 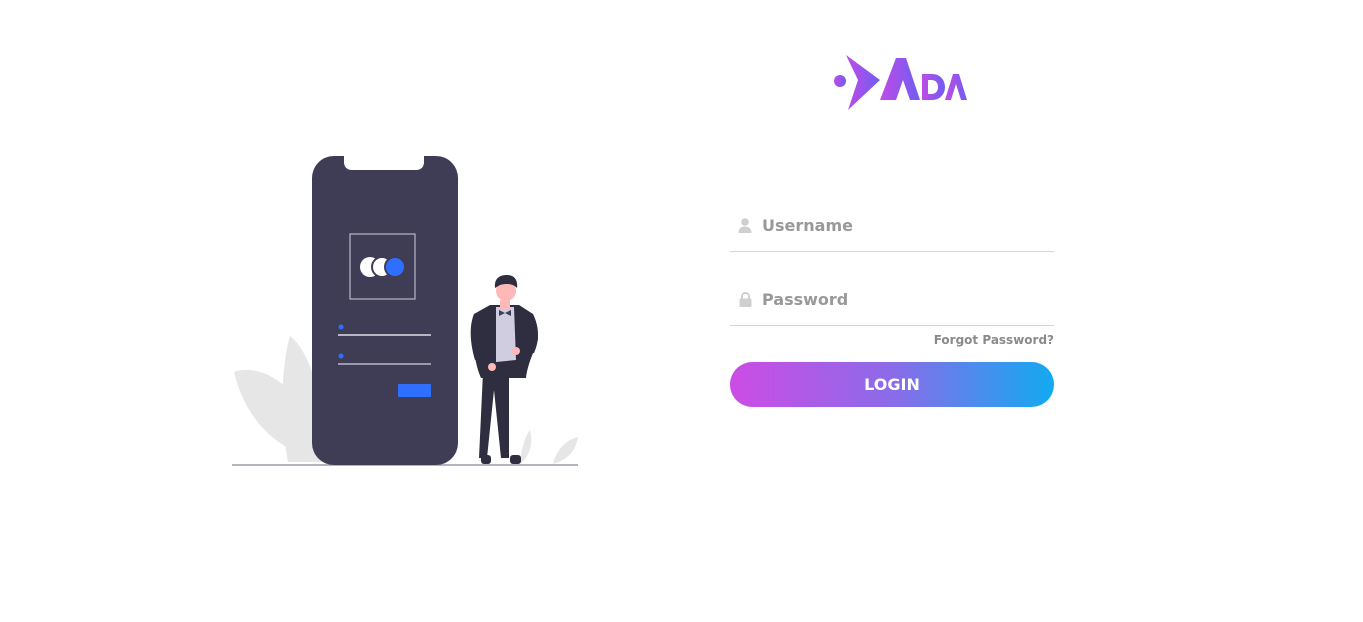 I want to click on username-input, so click(x=902, y=225).